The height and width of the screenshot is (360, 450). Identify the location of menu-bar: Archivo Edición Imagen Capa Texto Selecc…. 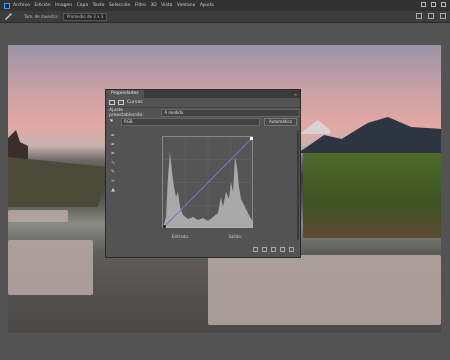
(225, 5).